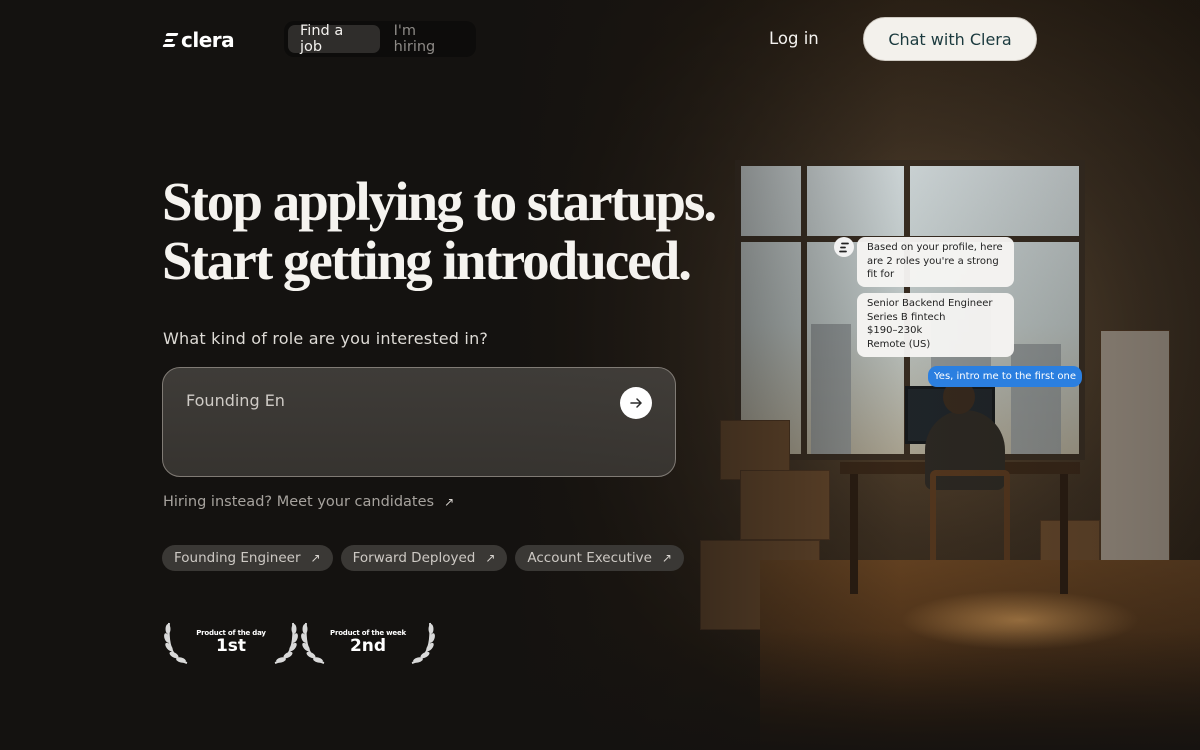  I want to click on login-link: Log in, so click(794, 38).